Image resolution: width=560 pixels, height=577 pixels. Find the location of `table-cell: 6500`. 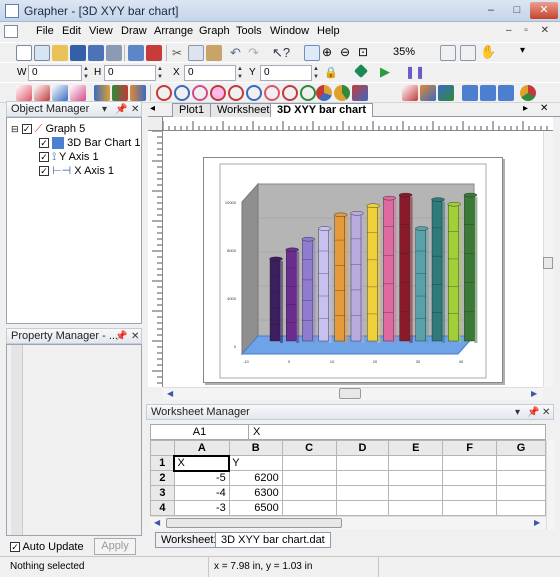

table-cell: 6500 is located at coordinates (255, 508).